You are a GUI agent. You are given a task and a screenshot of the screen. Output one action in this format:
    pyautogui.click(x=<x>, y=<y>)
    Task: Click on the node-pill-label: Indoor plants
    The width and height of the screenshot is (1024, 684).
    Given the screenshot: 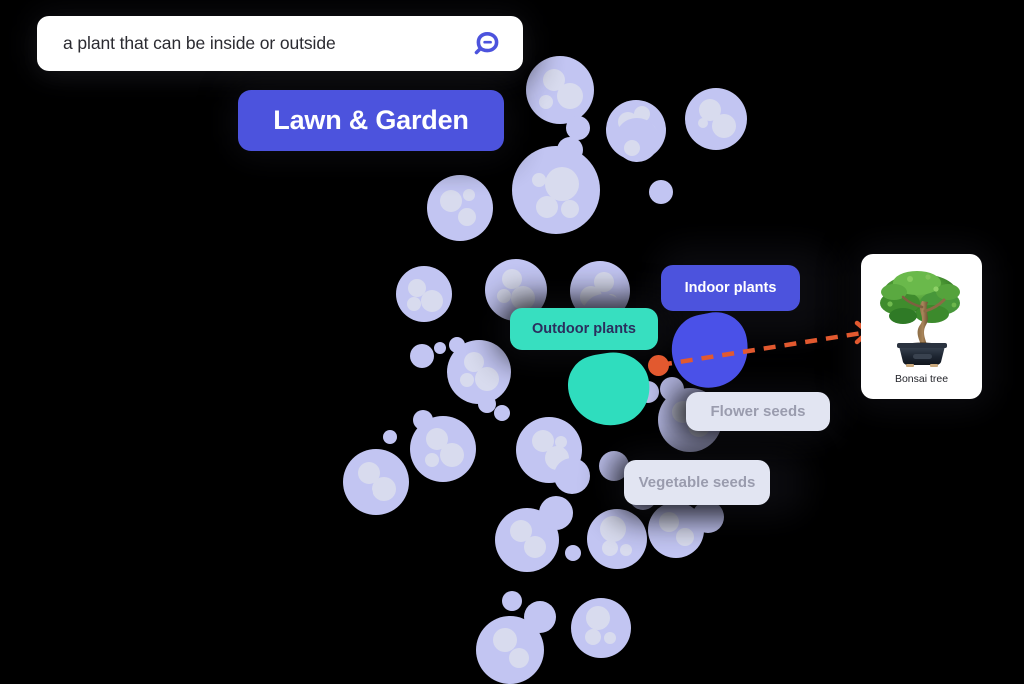 What is the action you would take?
    pyautogui.click(x=730, y=288)
    